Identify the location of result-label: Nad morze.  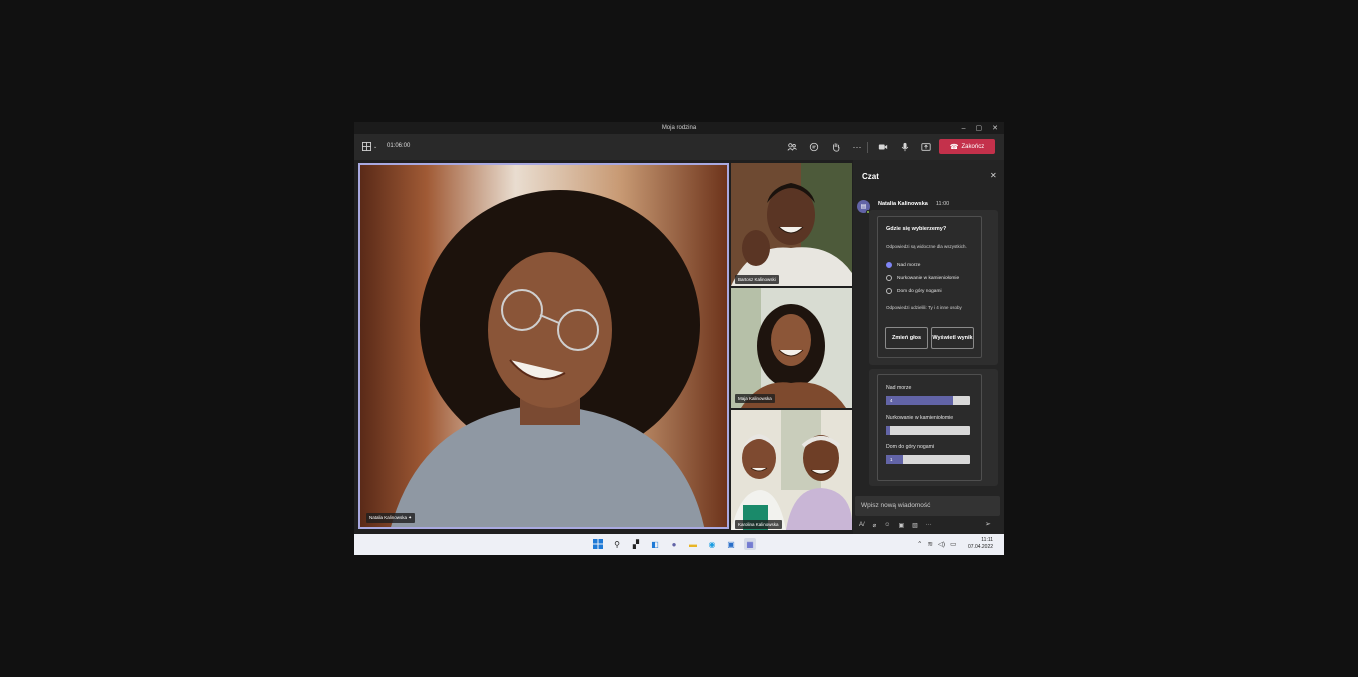
(899, 388).